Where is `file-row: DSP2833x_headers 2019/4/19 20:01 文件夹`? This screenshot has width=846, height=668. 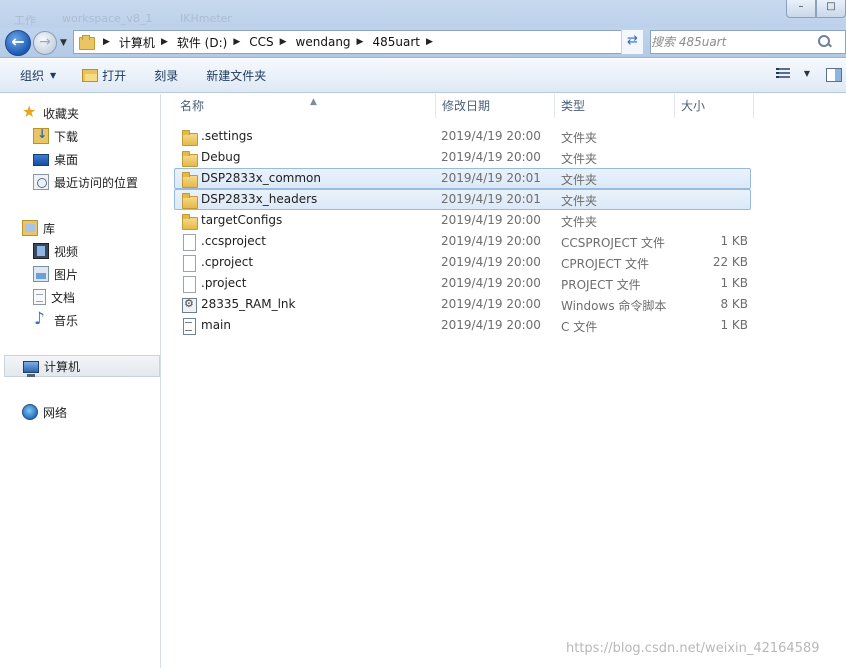 file-row: DSP2833x_headers 2019/4/19 20:01 文件夹 is located at coordinates (462, 199).